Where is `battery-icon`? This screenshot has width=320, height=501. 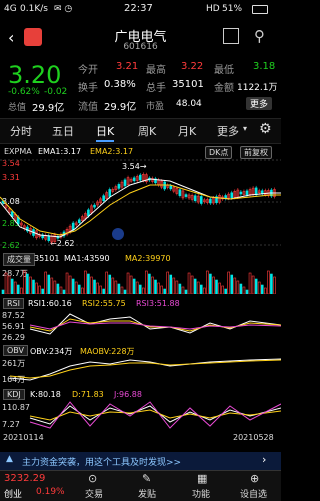 battery-icon is located at coordinates (260, 9).